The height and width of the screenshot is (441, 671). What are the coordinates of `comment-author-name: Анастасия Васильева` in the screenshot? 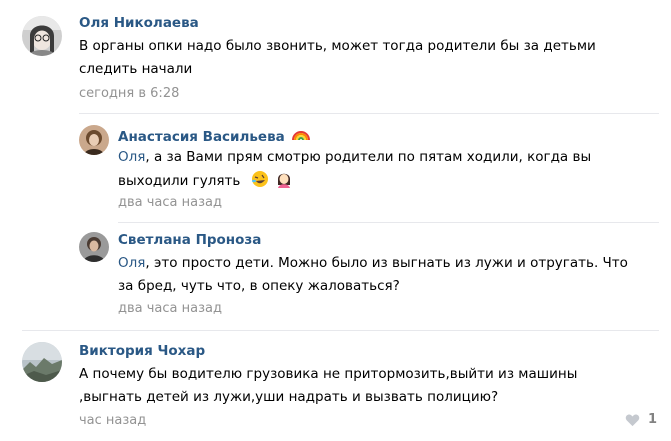 It's located at (201, 137).